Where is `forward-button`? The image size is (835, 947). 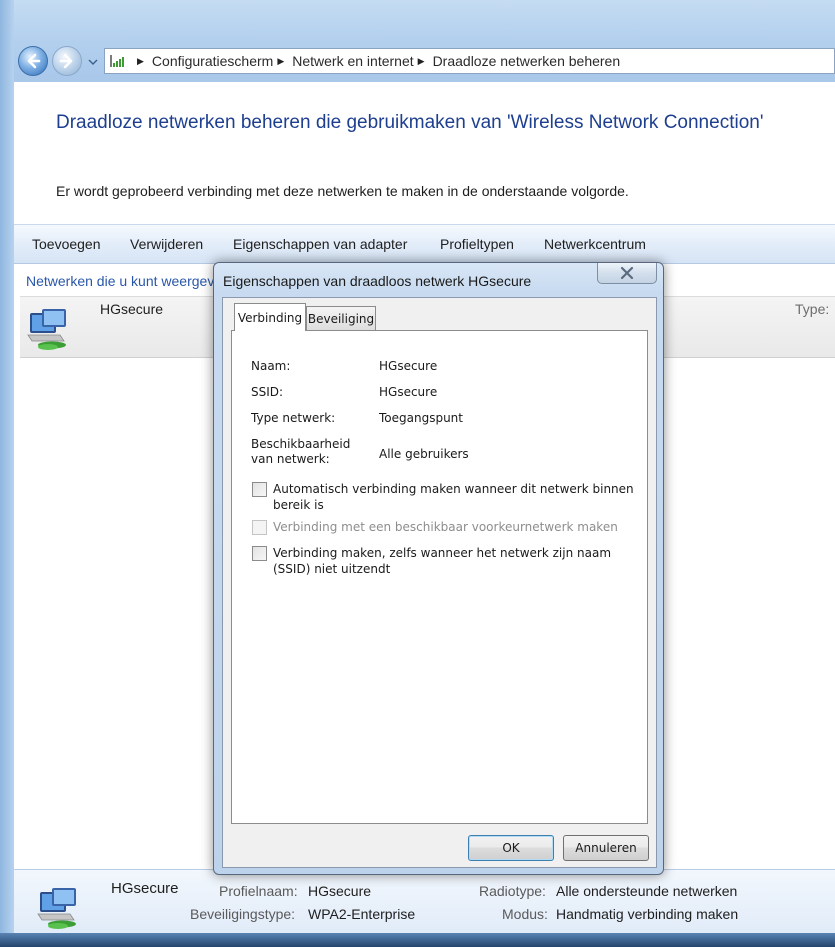 forward-button is located at coordinates (67, 61).